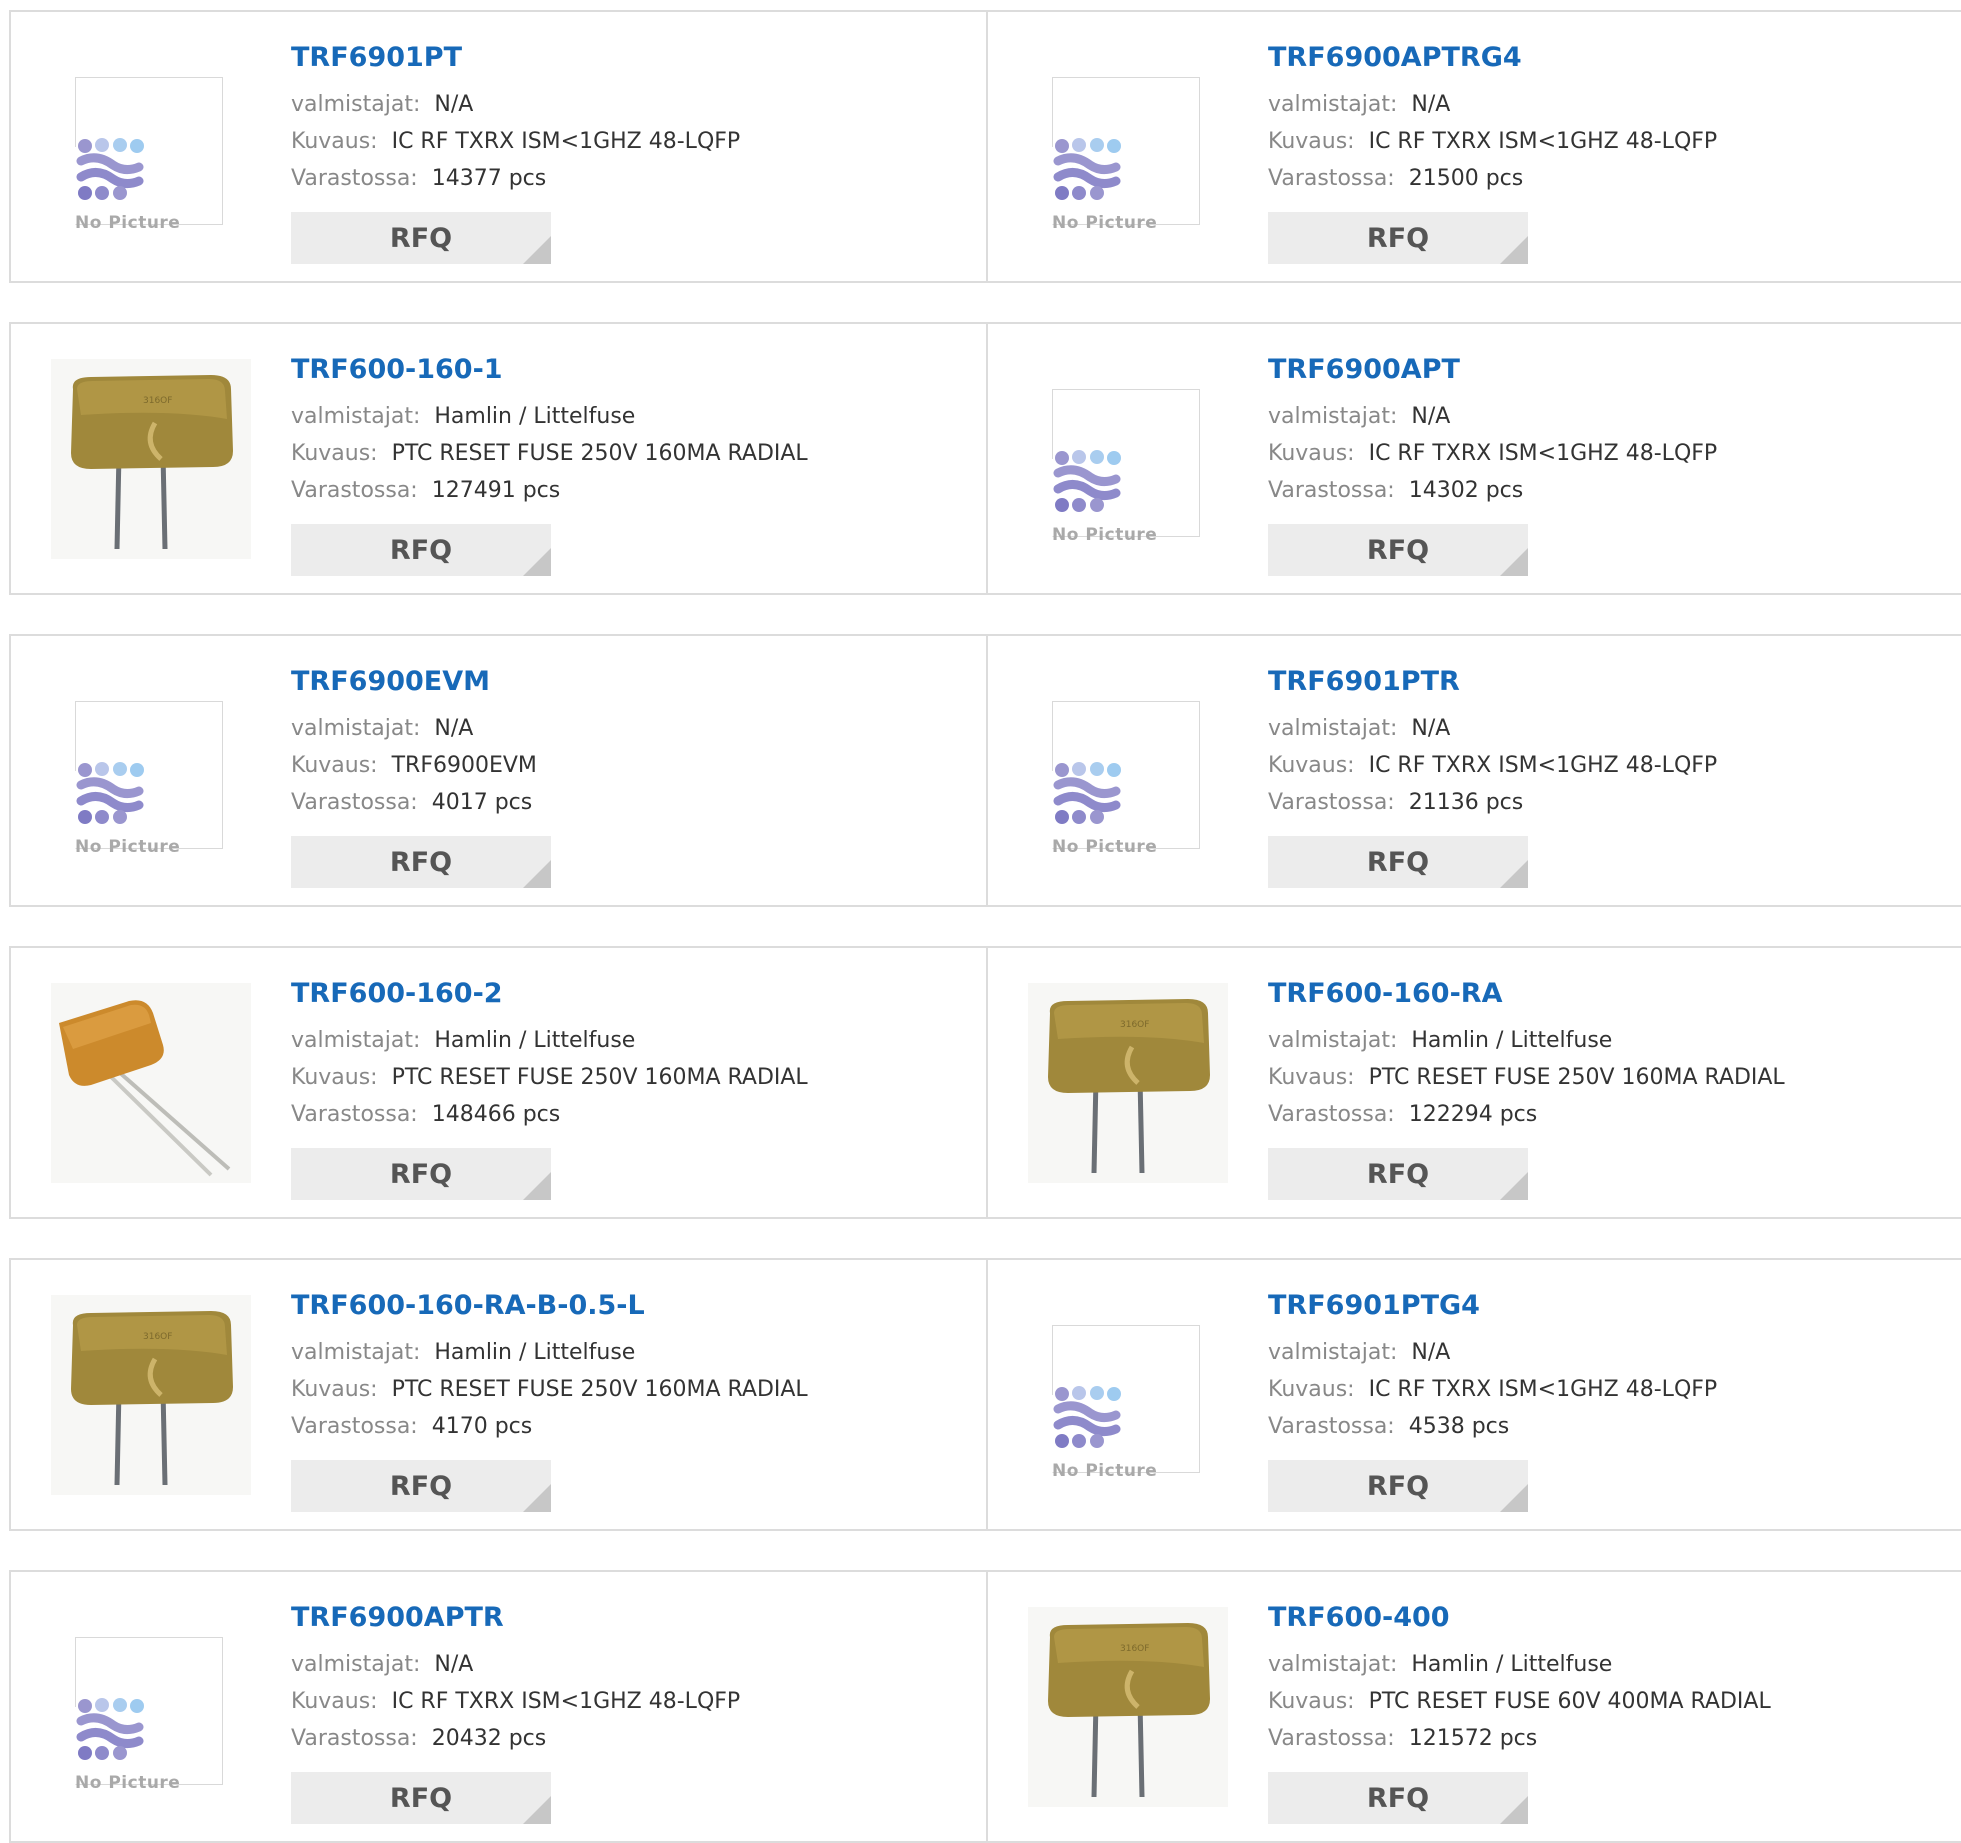 This screenshot has height=1843, width=1961. Describe the element at coordinates (464, 765) in the screenshot. I see `description-value: TRF6900EVM` at that location.